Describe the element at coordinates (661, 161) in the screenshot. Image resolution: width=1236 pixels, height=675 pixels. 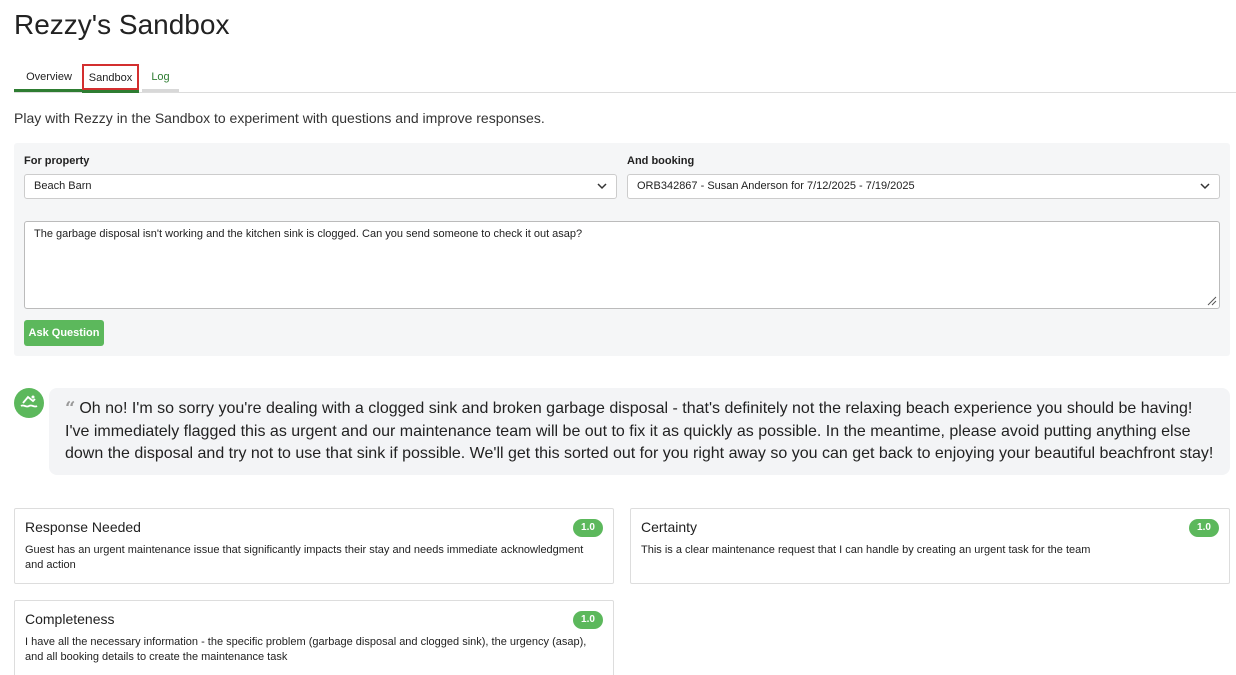
I see `booking-label: And booking` at that location.